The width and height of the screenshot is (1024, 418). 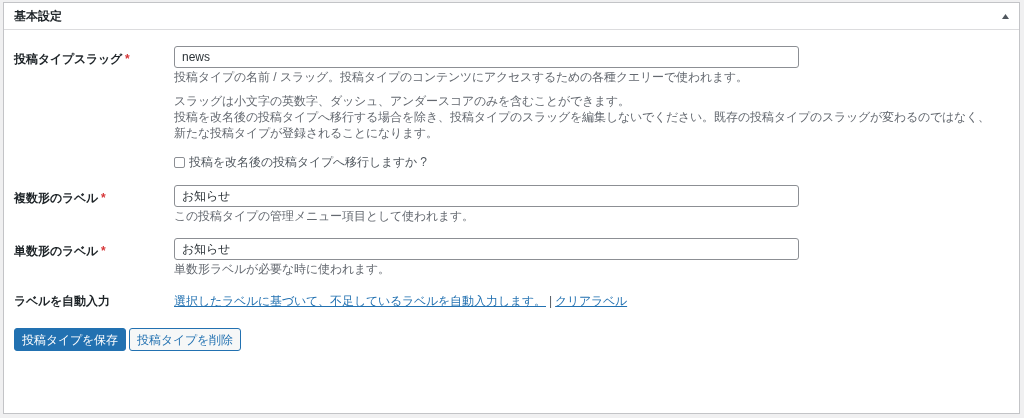 What do you see at coordinates (582, 125) in the screenshot?
I see `help-text: 投稿を改名後の投稿タイプへ移行する場合を除き、投稿タイプのスラッグを編集しないでください。既存の投稿タイプのスラッグが変わるのではなく、新たな投稿タイプが登録されることになります。` at bounding box center [582, 125].